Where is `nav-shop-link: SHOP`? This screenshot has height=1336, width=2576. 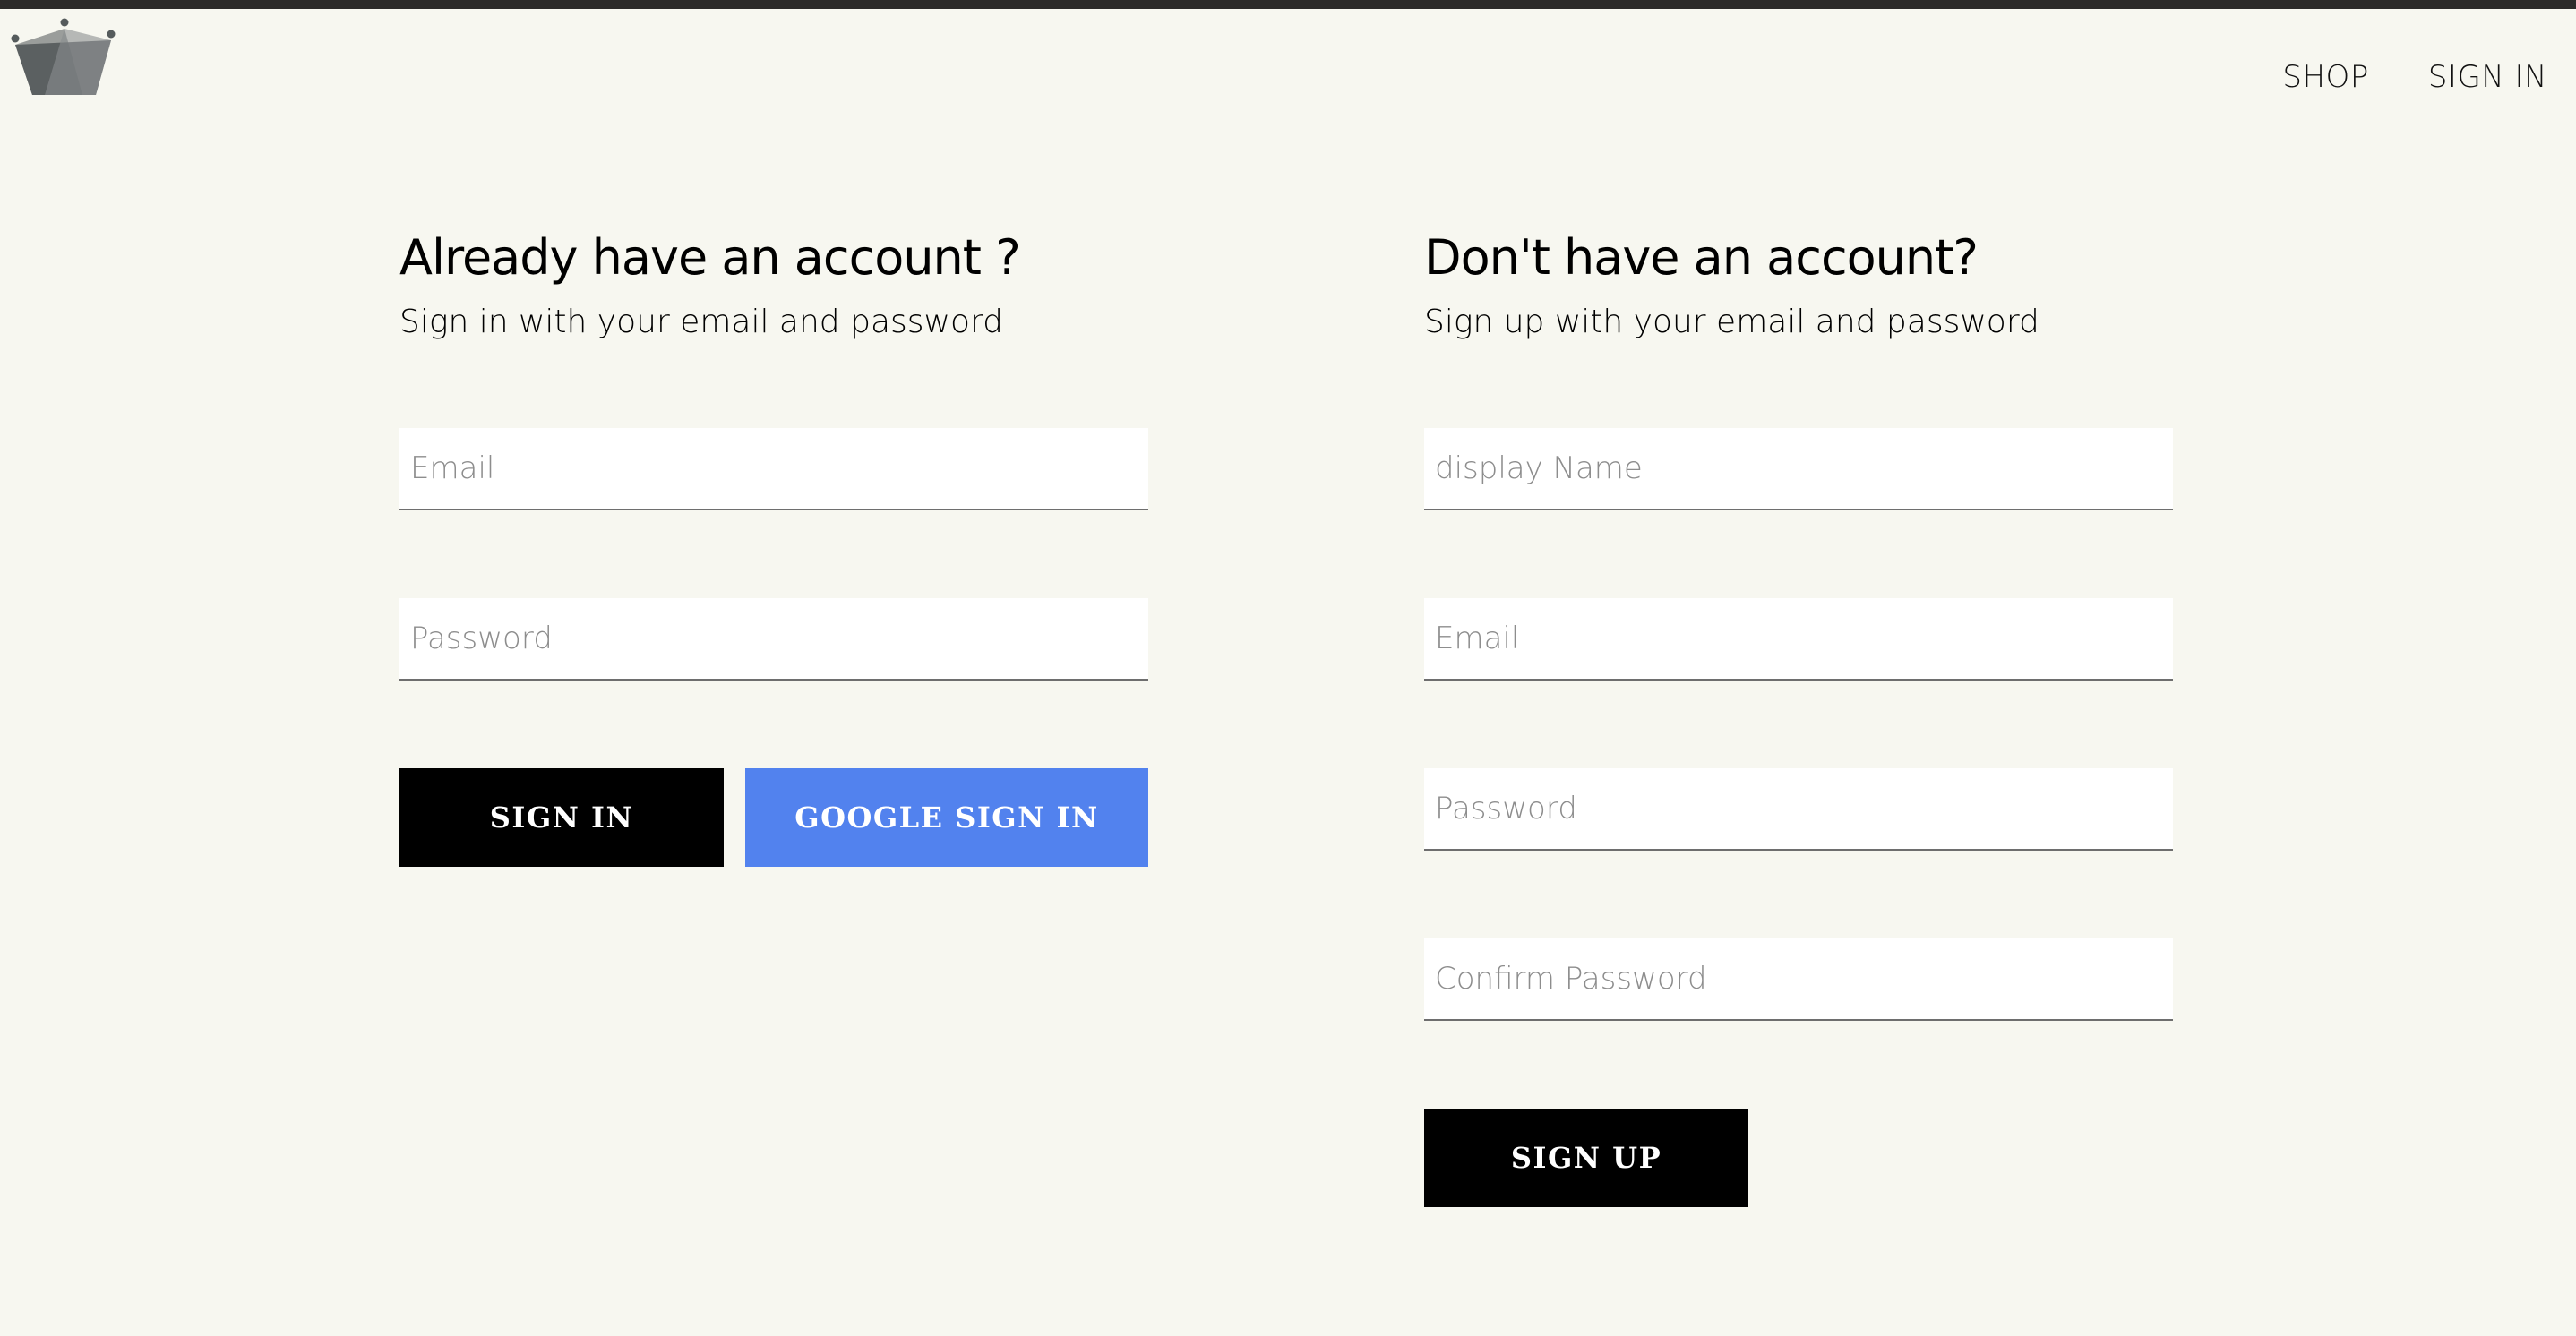
nav-shop-link: SHOP is located at coordinates (2325, 77).